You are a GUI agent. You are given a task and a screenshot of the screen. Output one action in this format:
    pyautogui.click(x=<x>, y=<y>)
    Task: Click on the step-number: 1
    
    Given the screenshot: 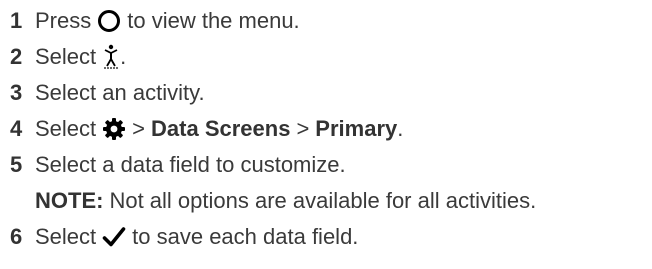 What is the action you would take?
    pyautogui.click(x=16, y=20)
    